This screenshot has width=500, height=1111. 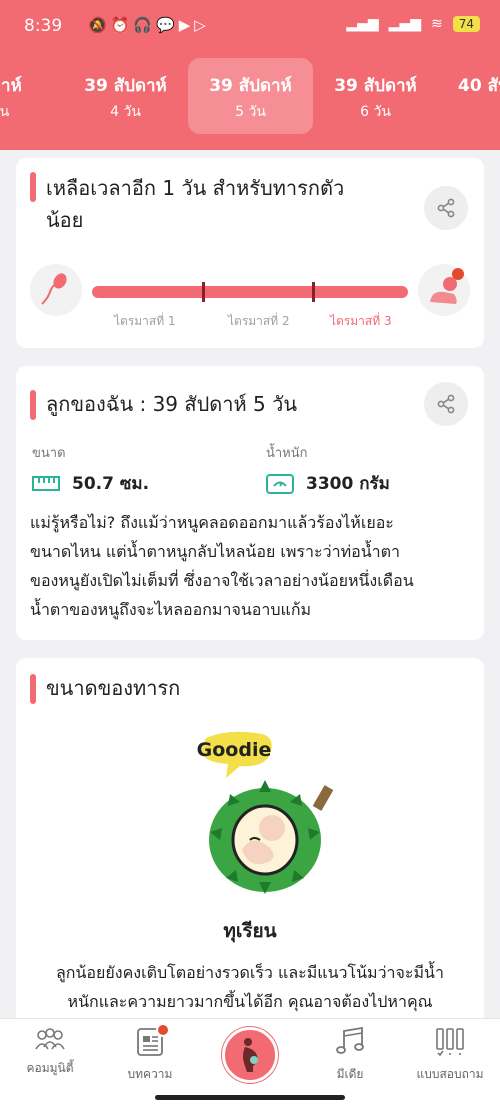 I want to click on week-tab-active: 39 สัปดาห์ 5 วัน, so click(x=250, y=96).